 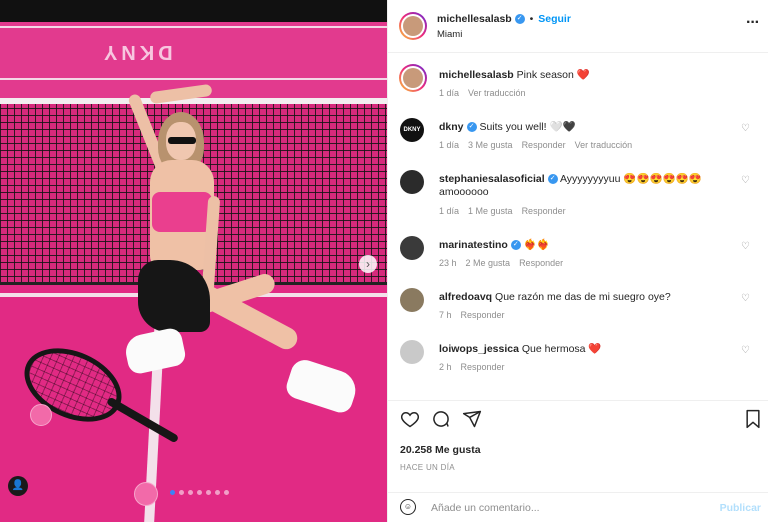 What do you see at coordinates (368, 264) in the screenshot?
I see `chevron-right-icon: ›` at bounding box center [368, 264].